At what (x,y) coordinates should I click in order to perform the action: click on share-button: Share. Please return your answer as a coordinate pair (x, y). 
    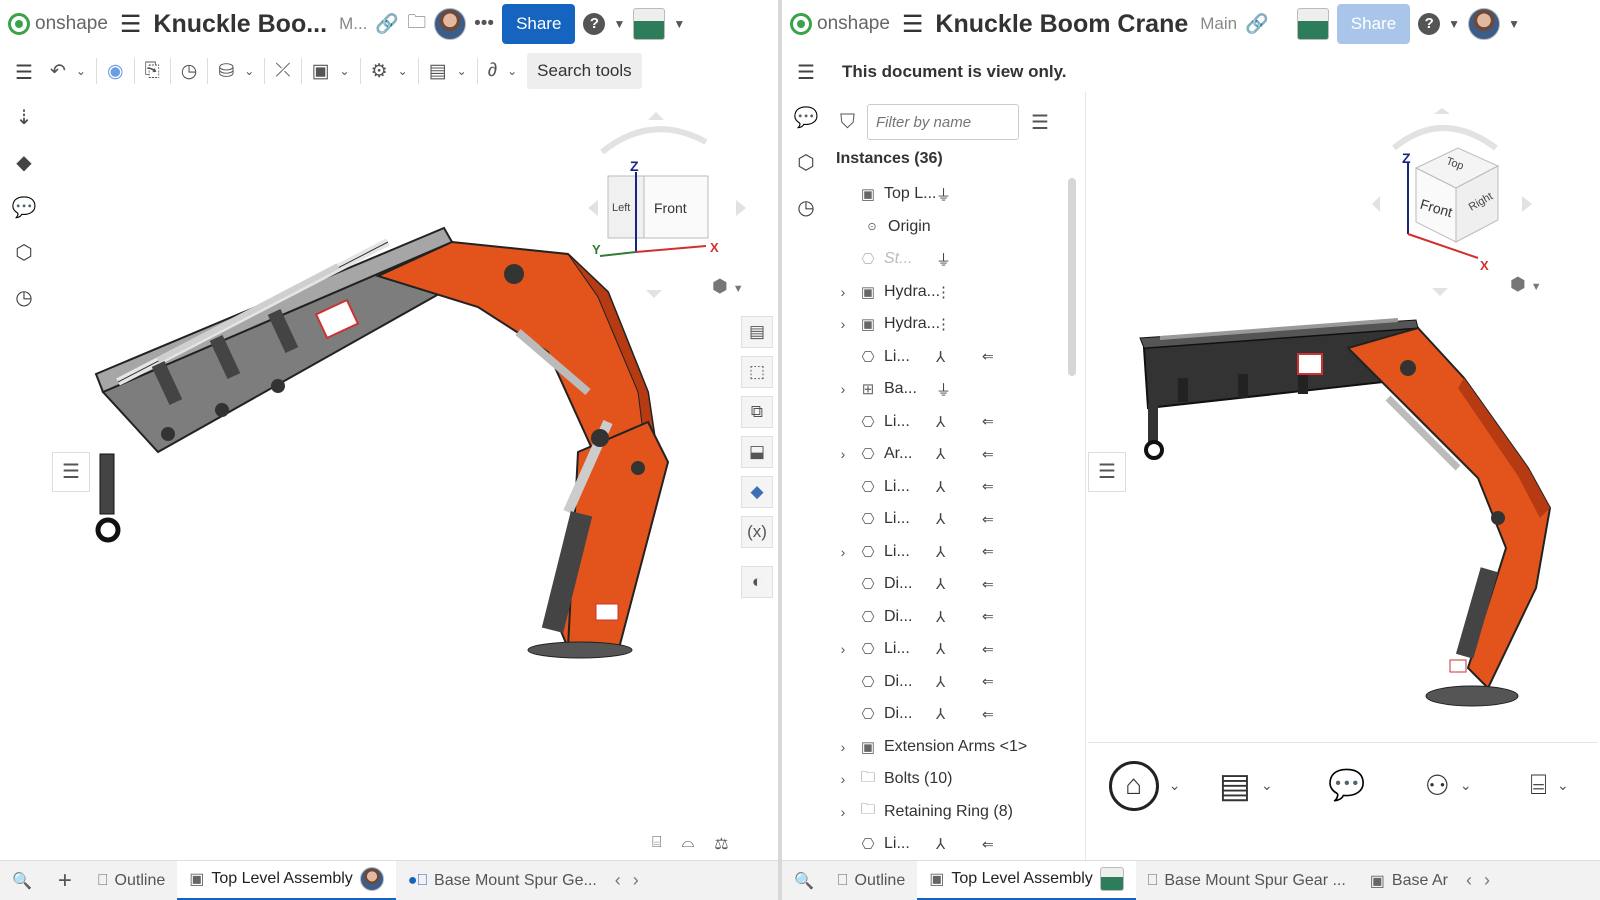
    Looking at the image, I should click on (539, 24).